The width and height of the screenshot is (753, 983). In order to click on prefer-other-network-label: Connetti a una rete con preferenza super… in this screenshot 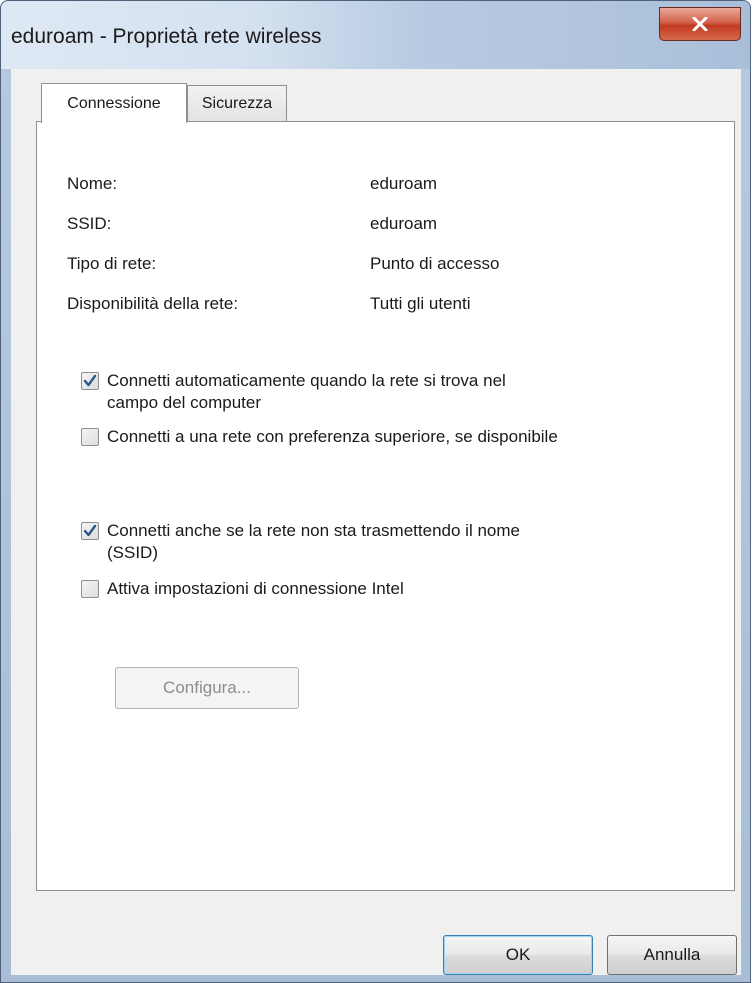, I will do `click(332, 437)`.